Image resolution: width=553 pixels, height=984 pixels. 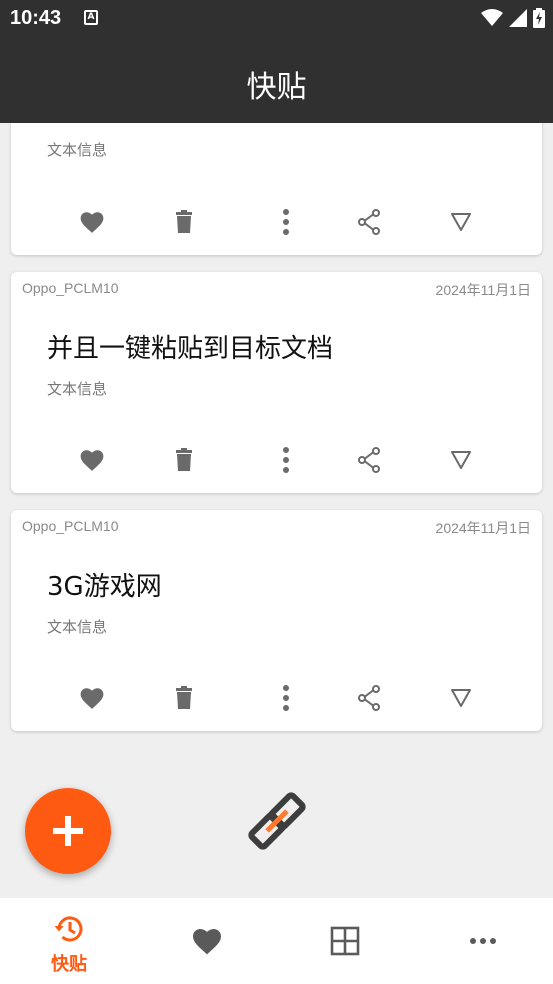 I want to click on nav-item-favorites, so click(x=207, y=941).